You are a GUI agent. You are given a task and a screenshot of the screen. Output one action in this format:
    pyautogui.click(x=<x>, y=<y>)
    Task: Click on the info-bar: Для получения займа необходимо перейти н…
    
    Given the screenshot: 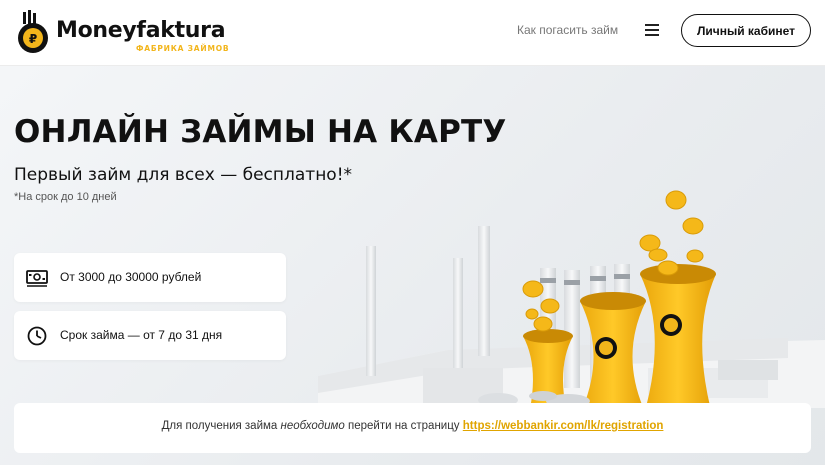 What is the action you would take?
    pyautogui.click(x=412, y=428)
    